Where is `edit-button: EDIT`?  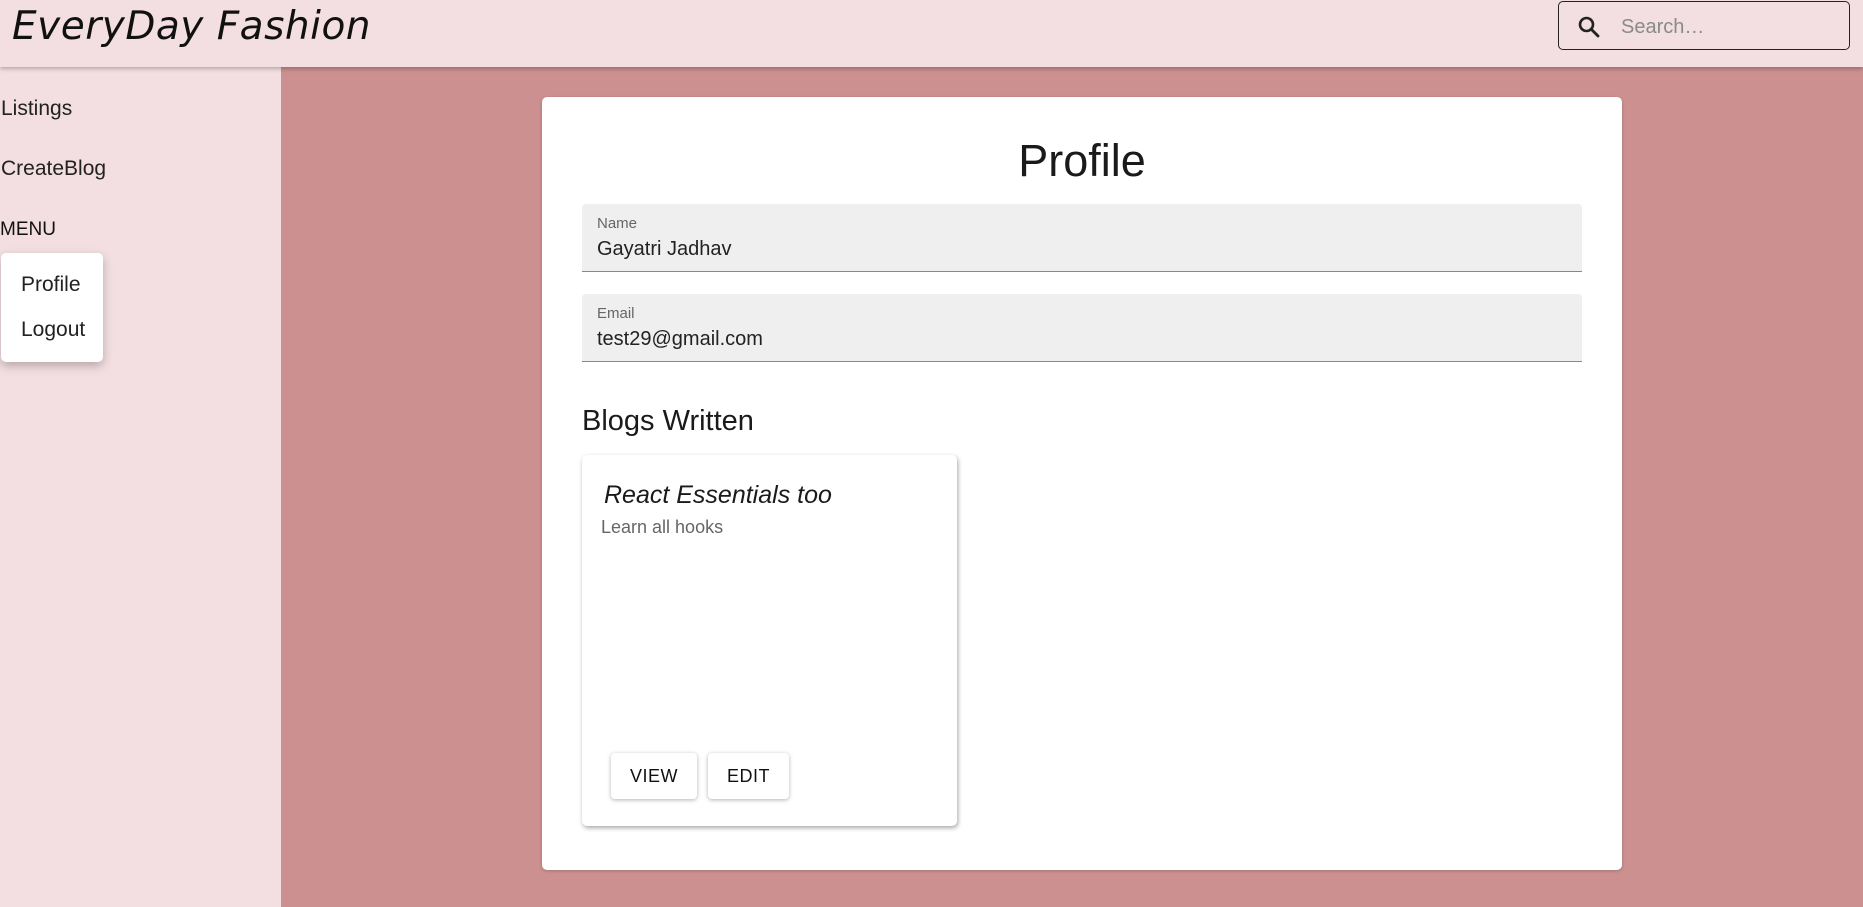
edit-button: EDIT is located at coordinates (748, 776).